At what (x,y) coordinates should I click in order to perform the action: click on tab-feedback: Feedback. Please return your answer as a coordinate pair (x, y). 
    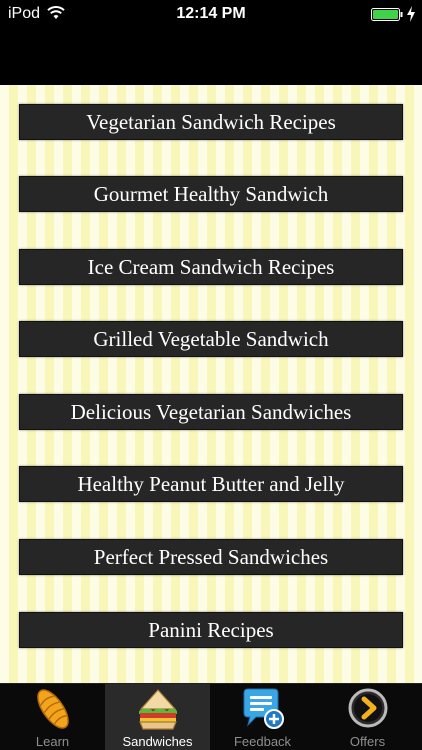
    Looking at the image, I should click on (262, 717).